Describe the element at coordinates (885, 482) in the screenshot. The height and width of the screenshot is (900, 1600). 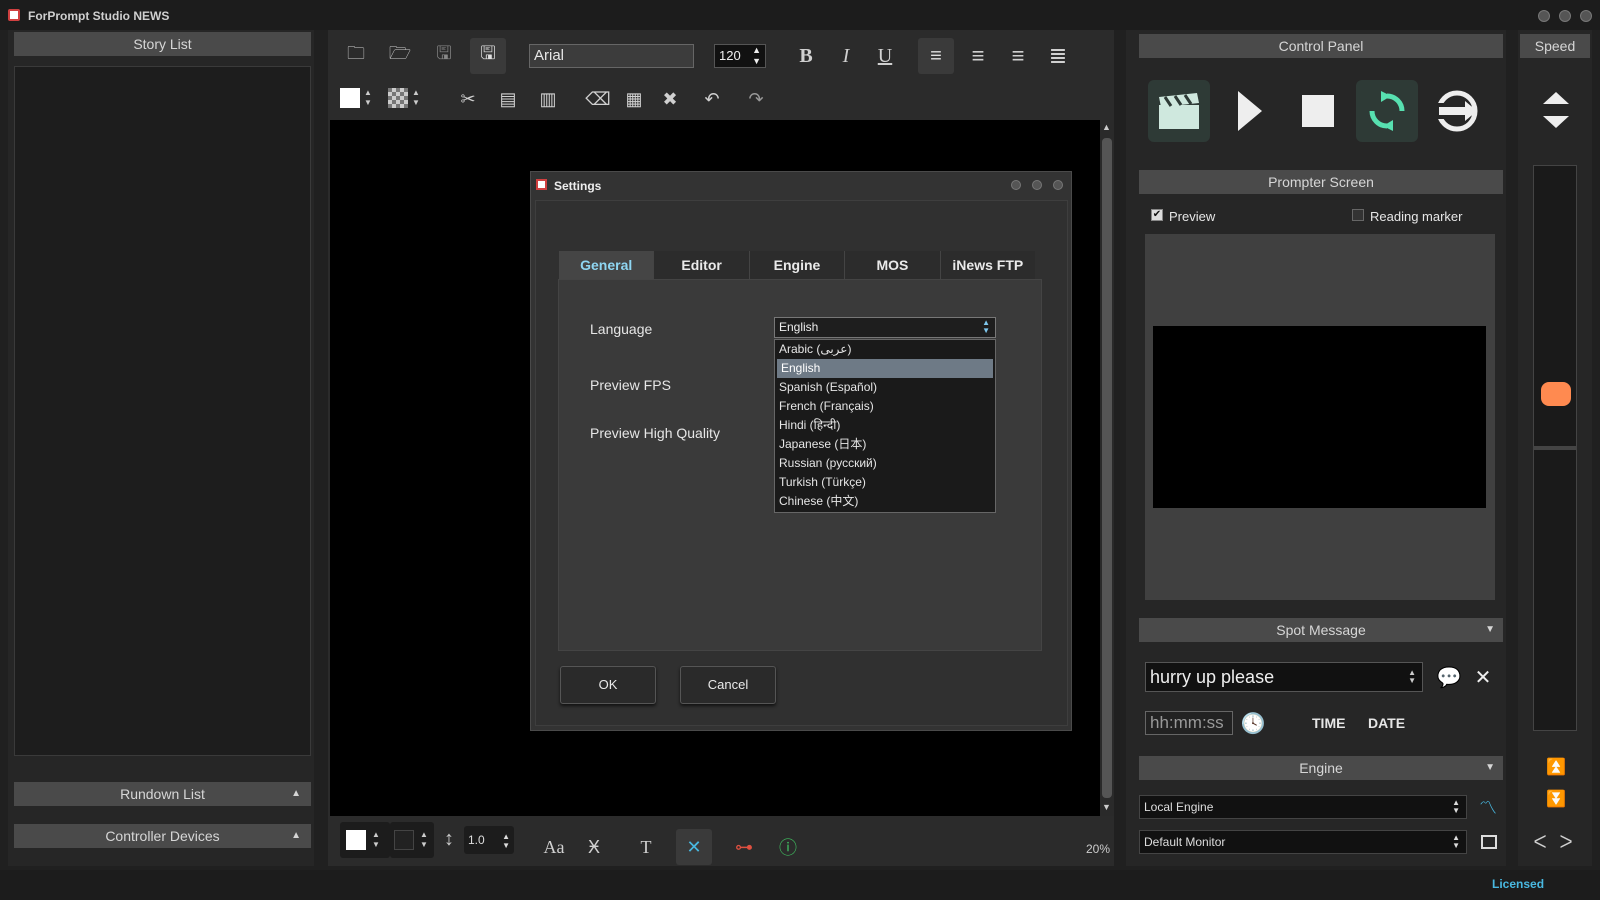
I see `language-option: Turkish (Türkçe)` at that location.